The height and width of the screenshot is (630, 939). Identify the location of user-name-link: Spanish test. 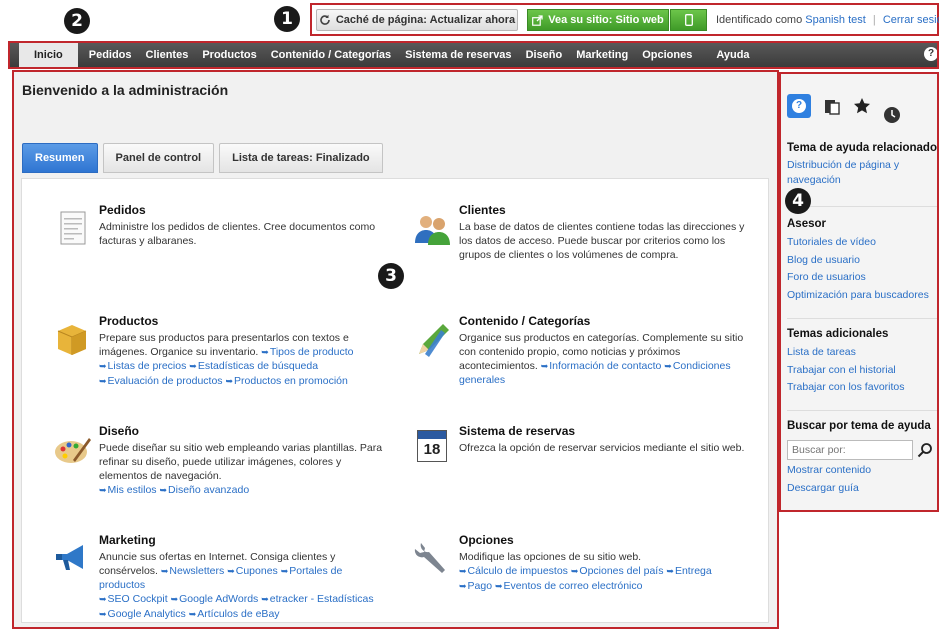
(835, 20).